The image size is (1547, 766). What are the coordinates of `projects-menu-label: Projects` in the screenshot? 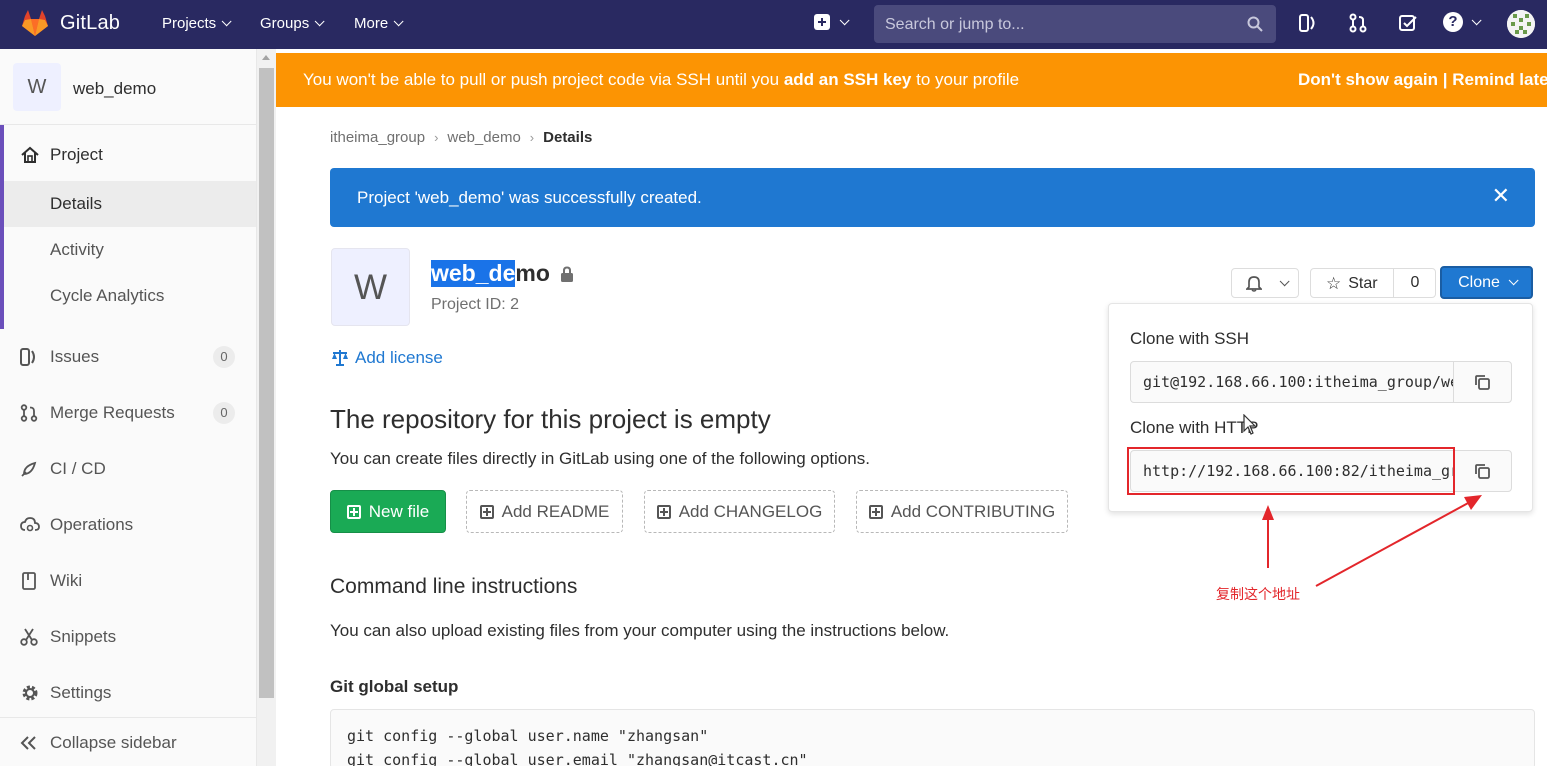 It's located at (189, 23).